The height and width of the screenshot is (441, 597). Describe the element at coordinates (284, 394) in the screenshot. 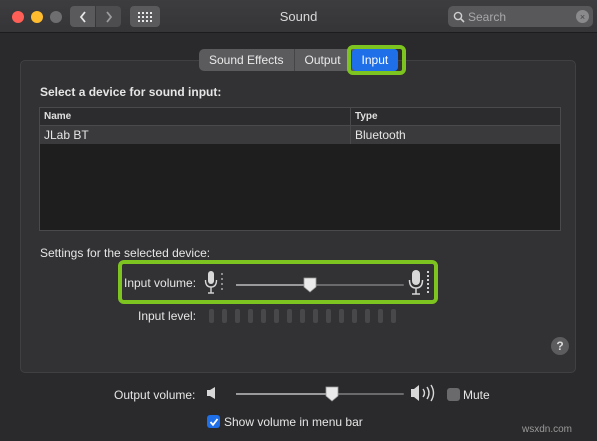

I see `output-volume-fill` at that location.